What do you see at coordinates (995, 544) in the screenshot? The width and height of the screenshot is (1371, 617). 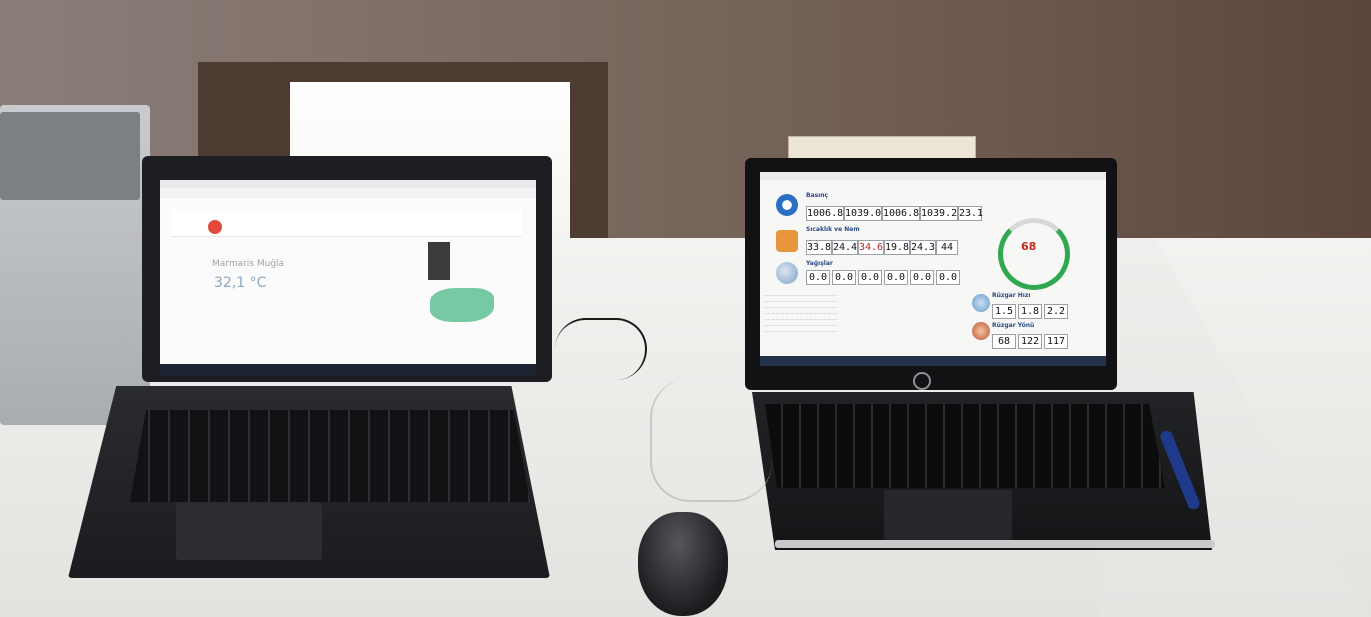 I see `right-laptop-edge` at bounding box center [995, 544].